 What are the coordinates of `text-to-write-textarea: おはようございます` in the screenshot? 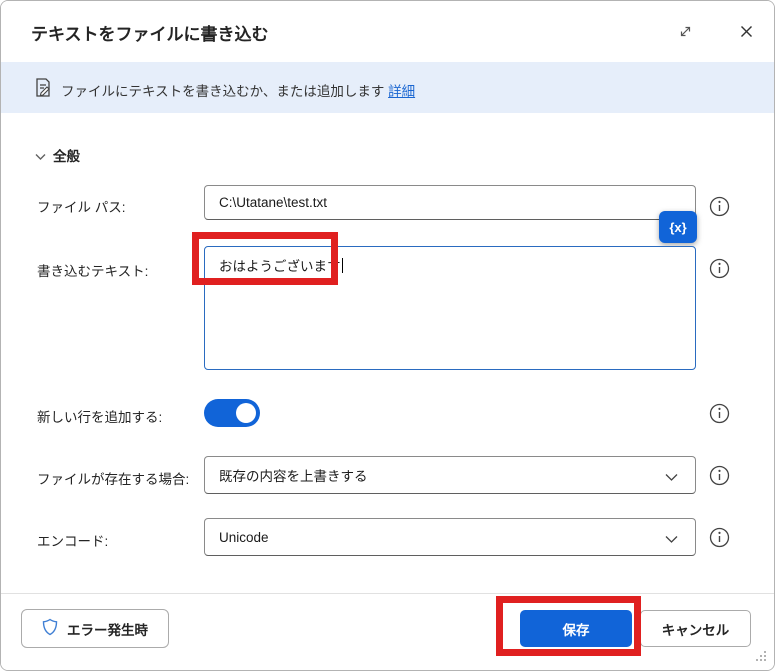 It's located at (450, 308).